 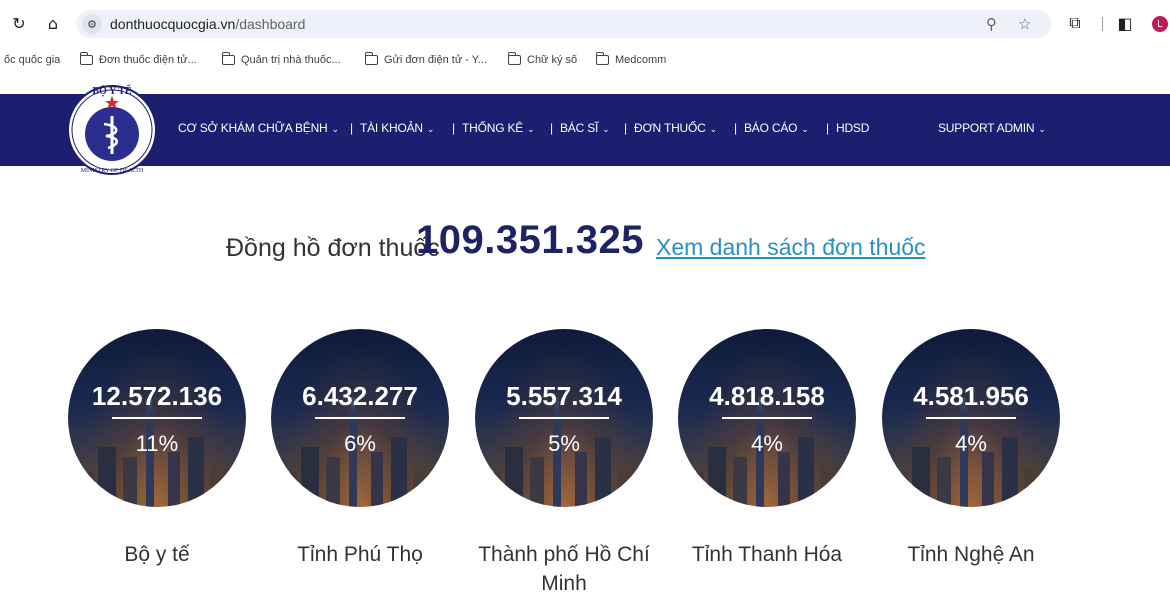 I want to click on url-text: donthuocquocgia.vn/dashboard, so click(x=207, y=24).